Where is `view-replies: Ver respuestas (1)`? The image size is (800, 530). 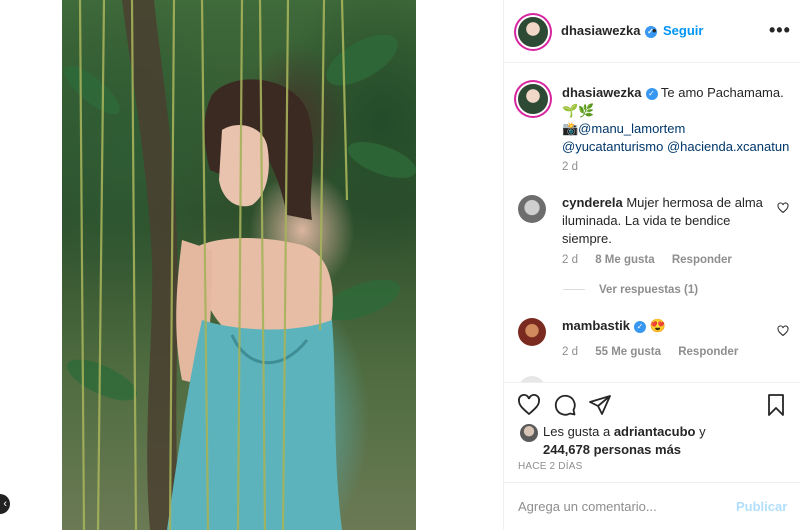
view-replies: Ver respuestas (1) is located at coordinates (630, 290).